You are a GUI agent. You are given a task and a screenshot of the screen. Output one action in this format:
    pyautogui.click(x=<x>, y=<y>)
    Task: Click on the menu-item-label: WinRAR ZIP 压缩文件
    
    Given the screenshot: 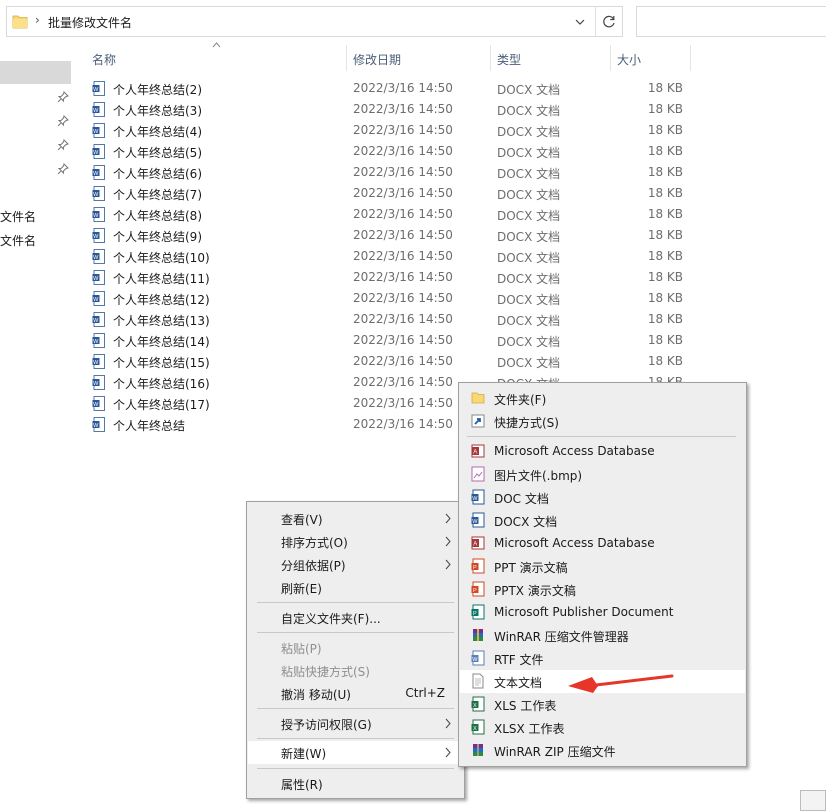 What is the action you would take?
    pyautogui.click(x=555, y=752)
    